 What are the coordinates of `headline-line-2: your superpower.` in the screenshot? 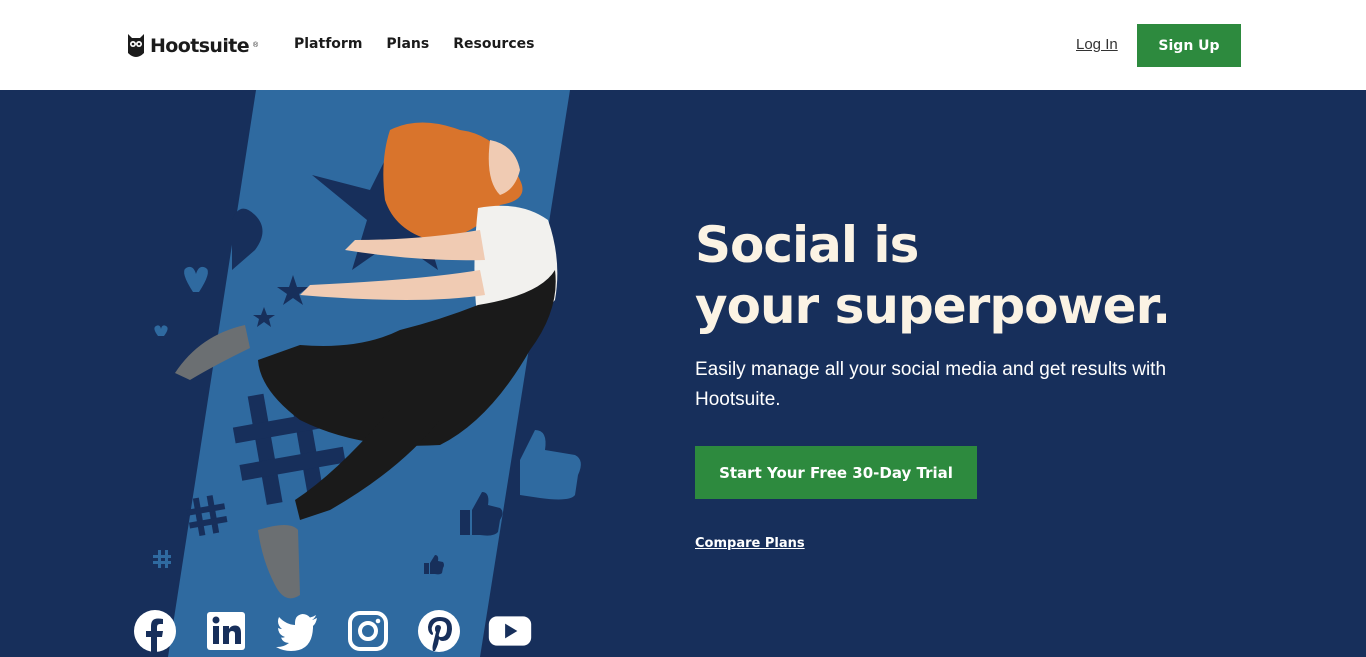 It's located at (933, 306).